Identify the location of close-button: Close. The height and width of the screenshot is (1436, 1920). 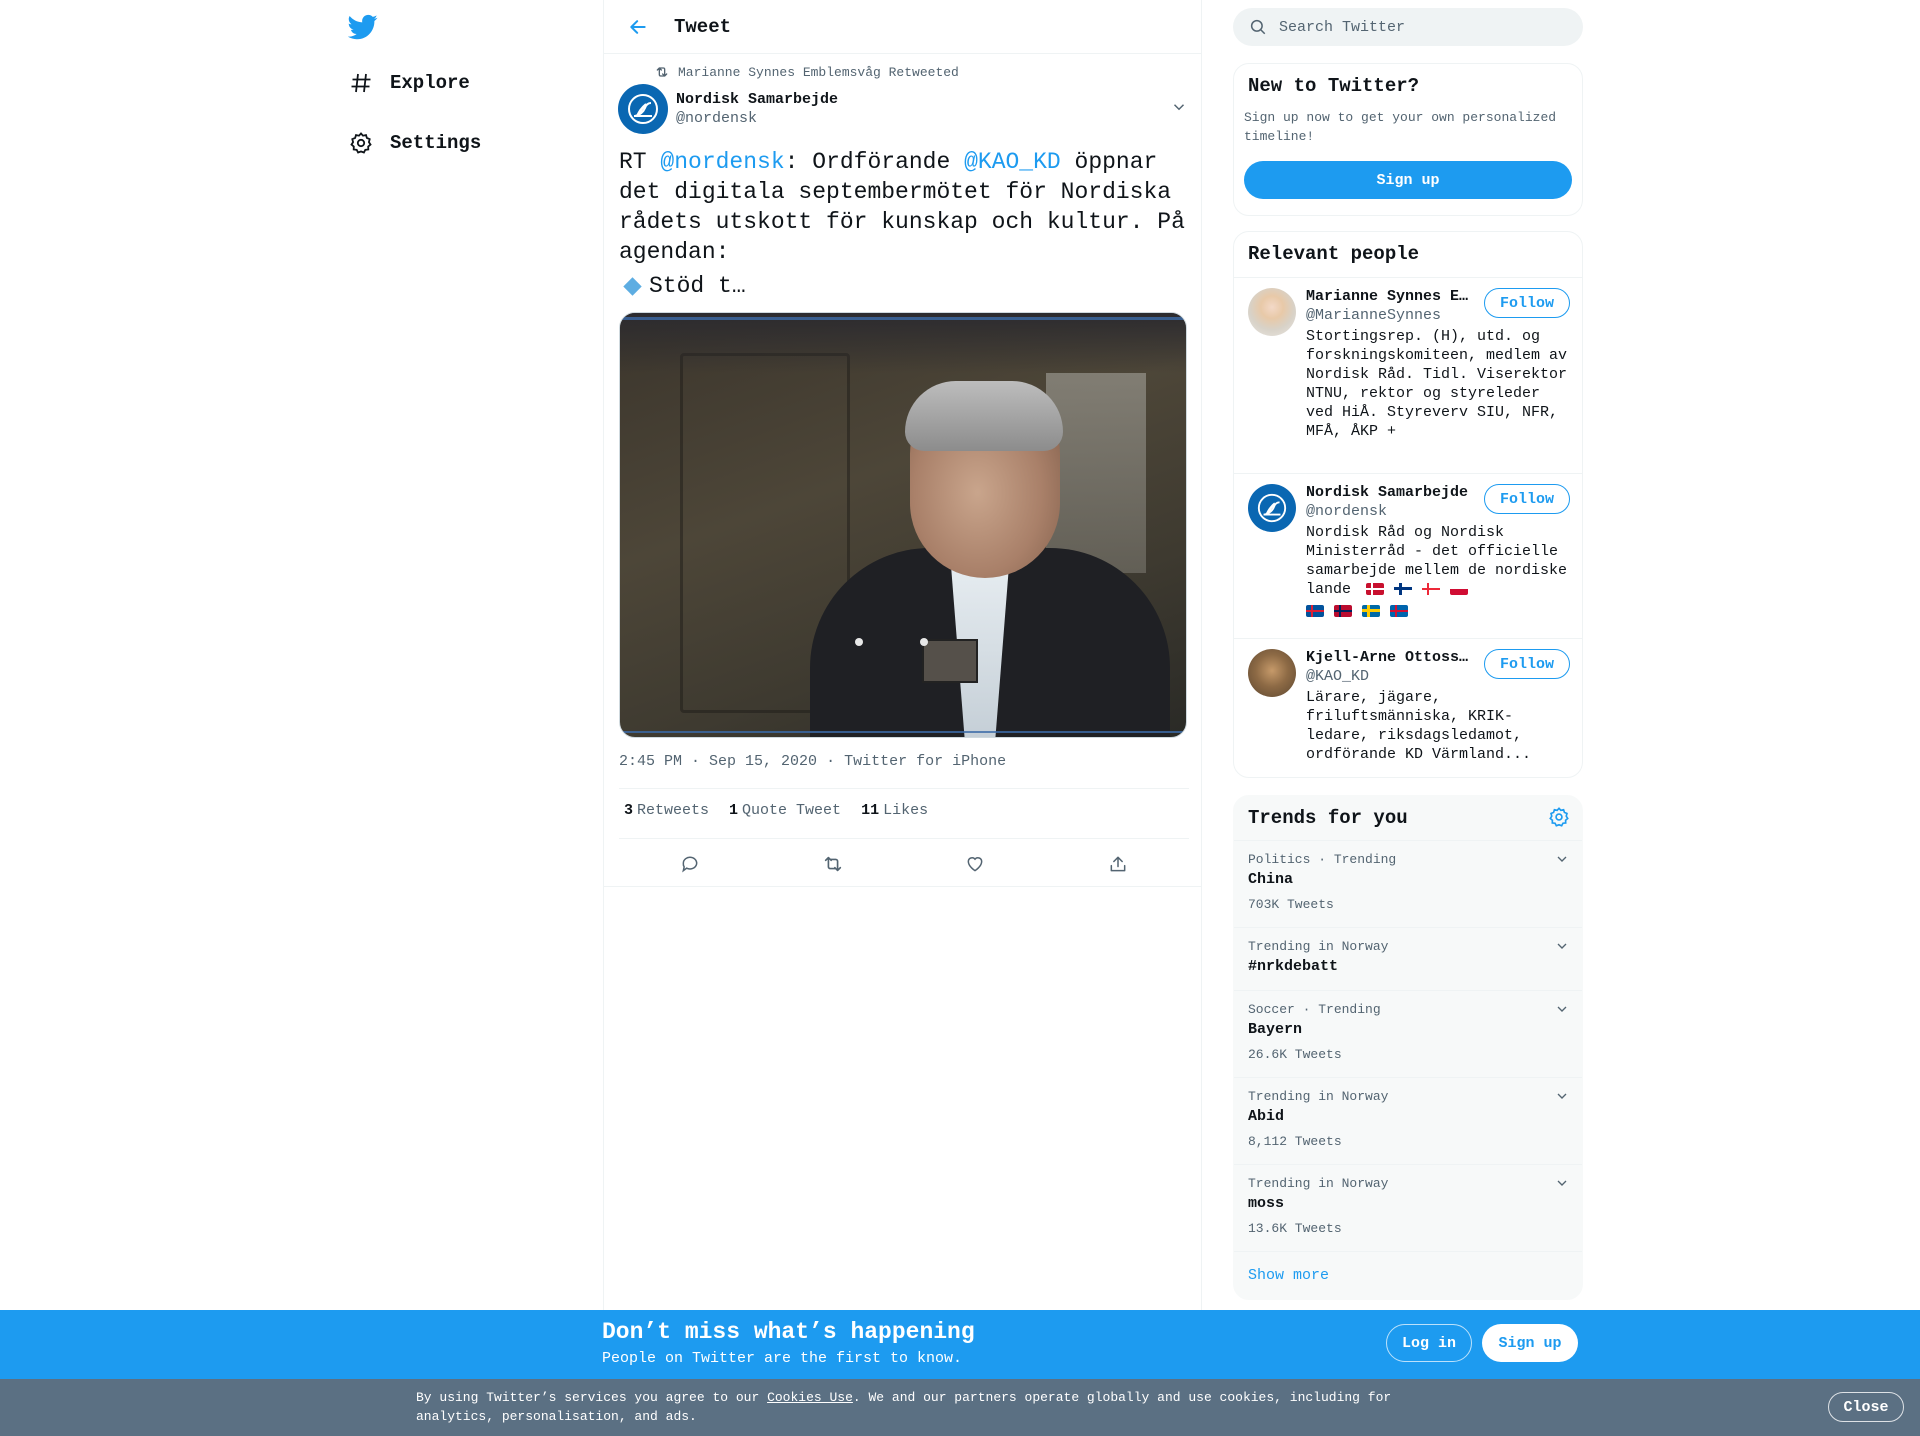
(1866, 1407).